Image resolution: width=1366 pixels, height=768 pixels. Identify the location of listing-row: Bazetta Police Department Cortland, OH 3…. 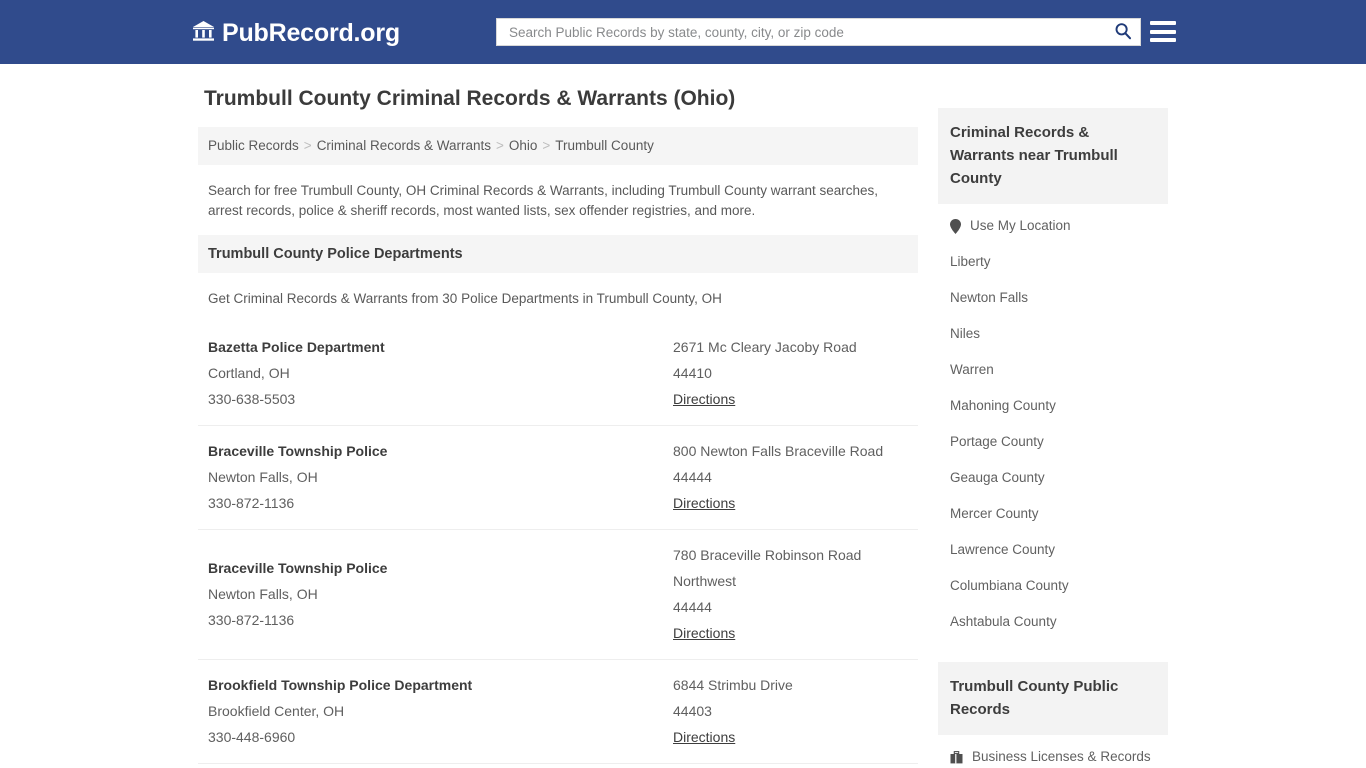
(558, 374).